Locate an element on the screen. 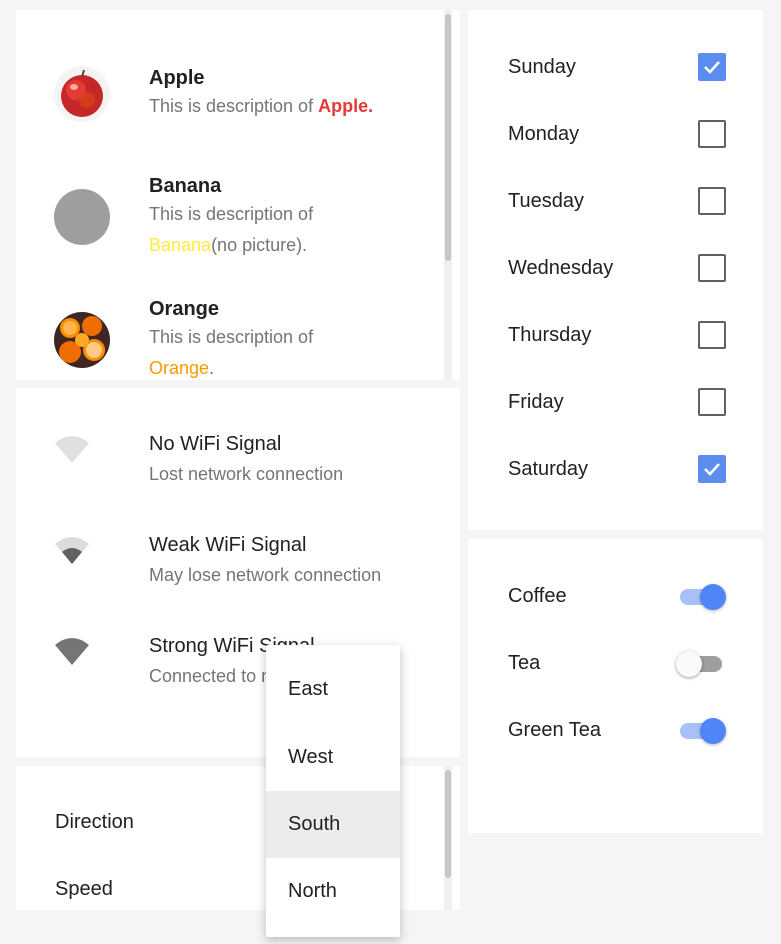 The height and width of the screenshot is (944, 781). drinks-panel: Coffee Tea Green Tea is located at coordinates (615, 686).